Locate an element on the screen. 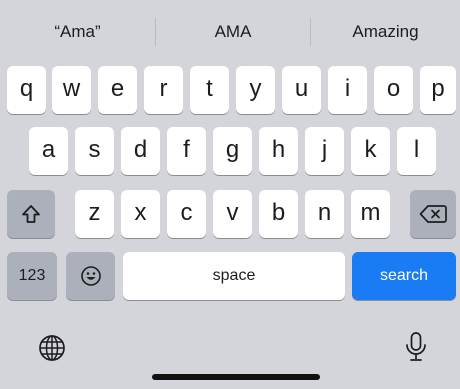  search-key: search is located at coordinates (404, 276).